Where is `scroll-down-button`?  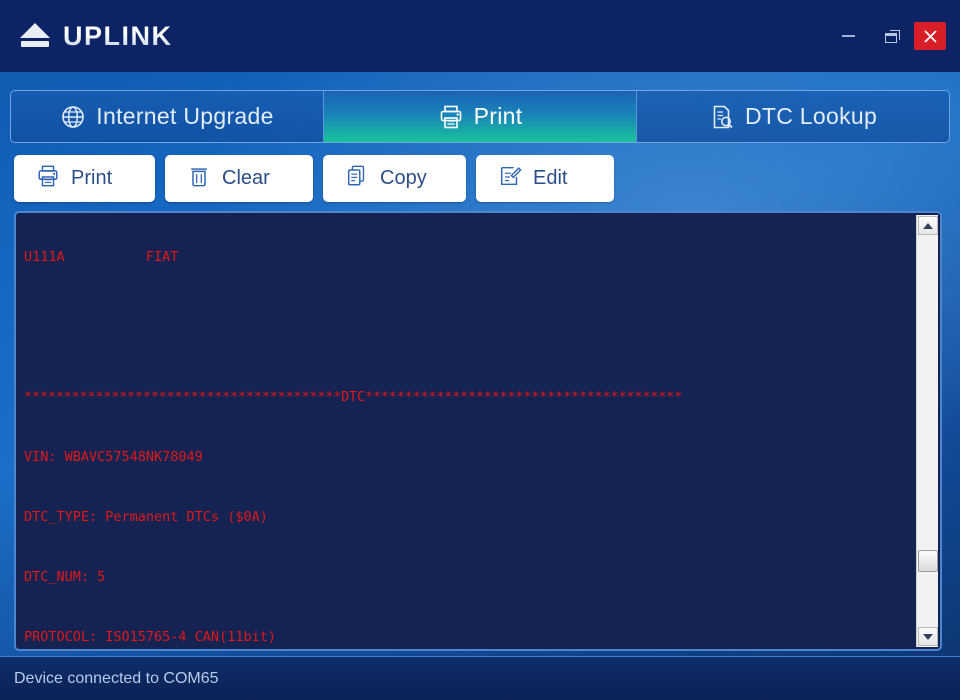
scroll-down-button is located at coordinates (928, 636).